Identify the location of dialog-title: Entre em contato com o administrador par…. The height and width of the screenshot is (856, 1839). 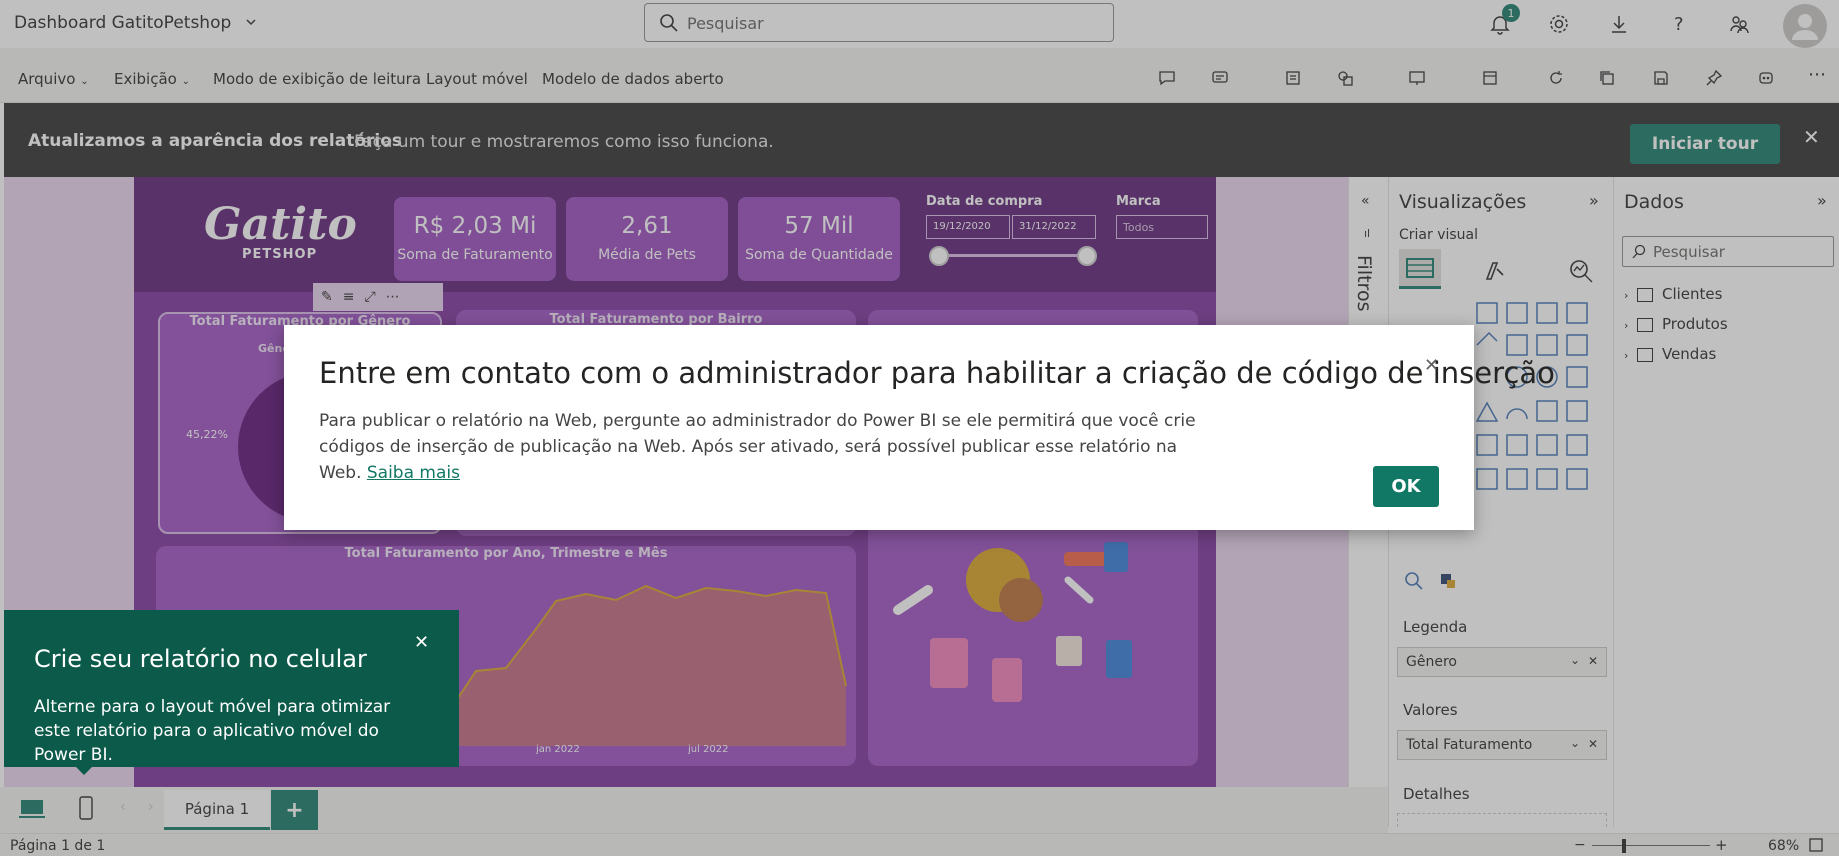
(937, 373).